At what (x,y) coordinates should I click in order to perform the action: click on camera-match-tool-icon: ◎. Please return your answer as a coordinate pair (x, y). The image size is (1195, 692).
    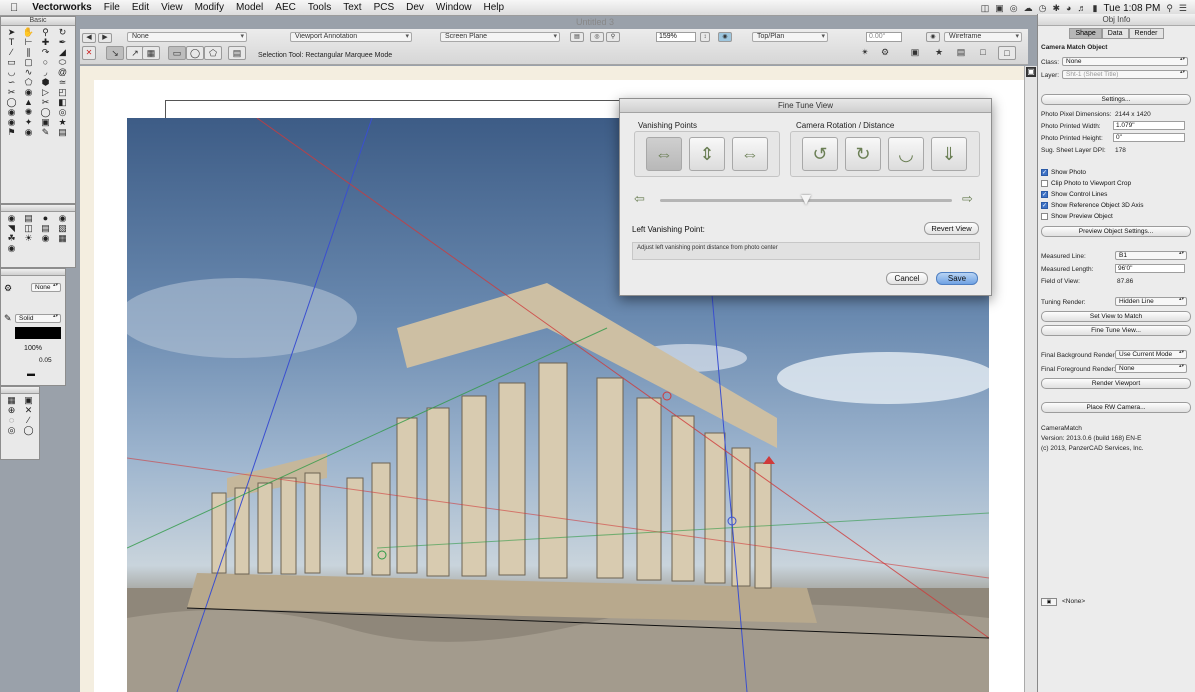
    Looking at the image, I should click on (62, 112).